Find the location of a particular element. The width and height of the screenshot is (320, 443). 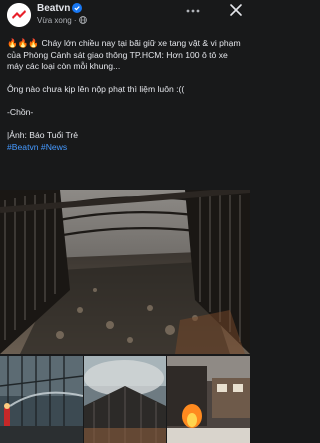

fire-building-photo is located at coordinates (208, 399).